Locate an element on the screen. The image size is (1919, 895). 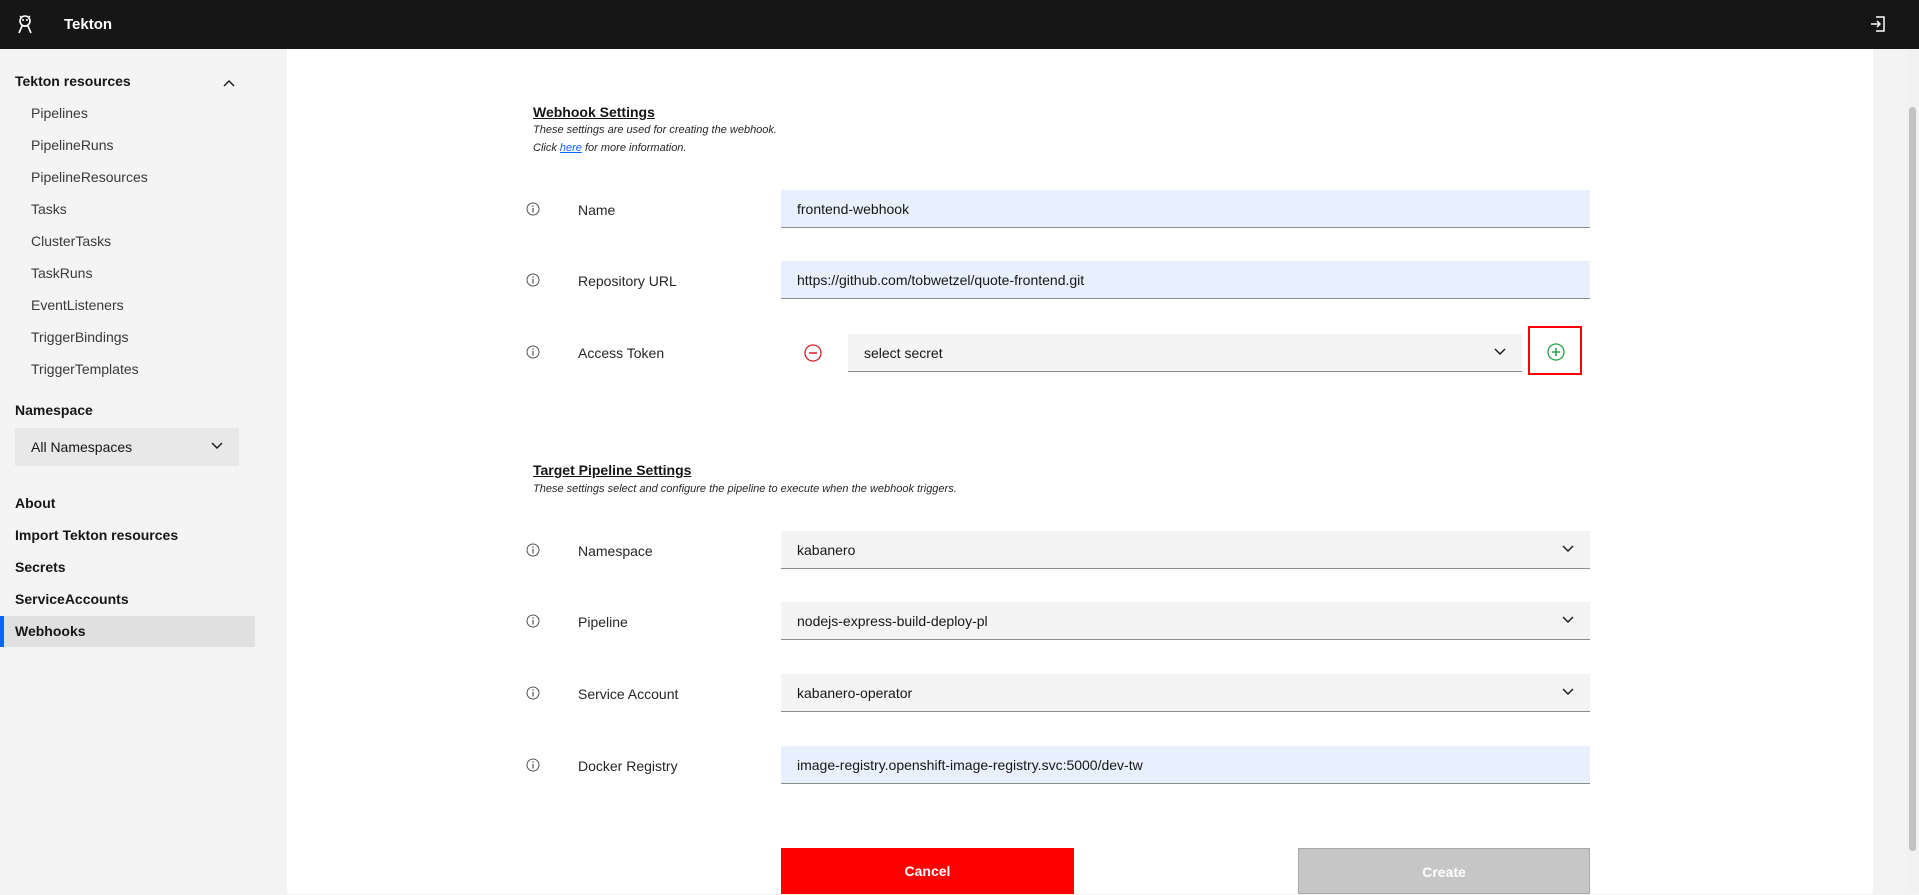
desc-click-text: Click is located at coordinates (545, 148).